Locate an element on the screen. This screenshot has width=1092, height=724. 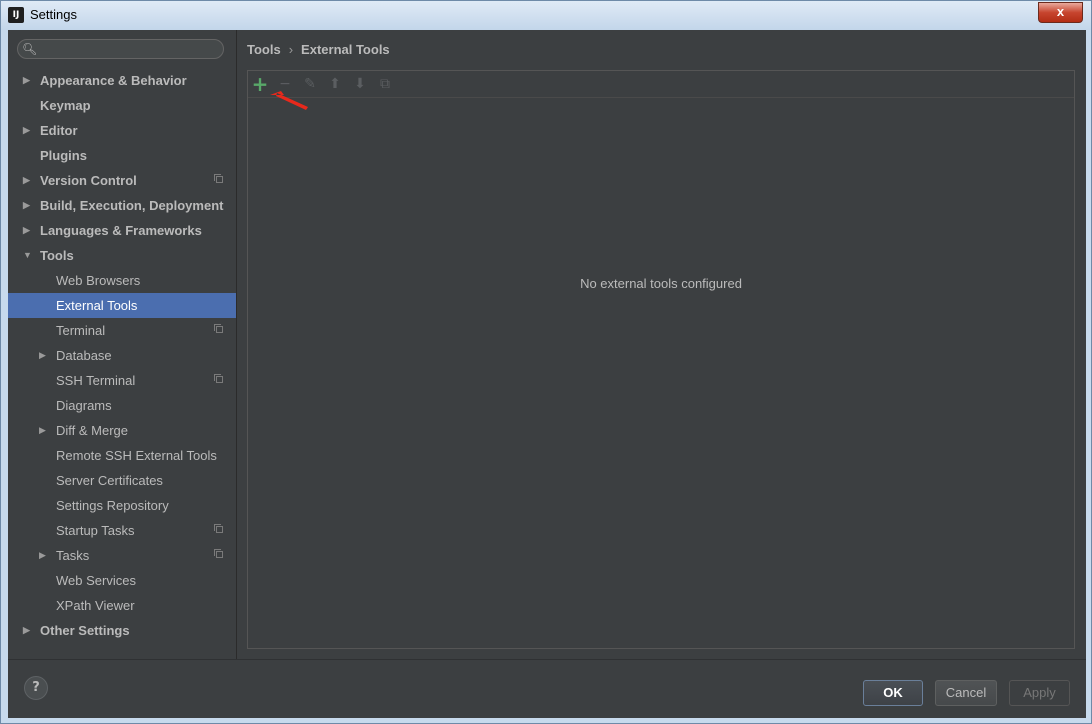
sidebar-item-terminal: Terminal is located at coordinates (122, 330).